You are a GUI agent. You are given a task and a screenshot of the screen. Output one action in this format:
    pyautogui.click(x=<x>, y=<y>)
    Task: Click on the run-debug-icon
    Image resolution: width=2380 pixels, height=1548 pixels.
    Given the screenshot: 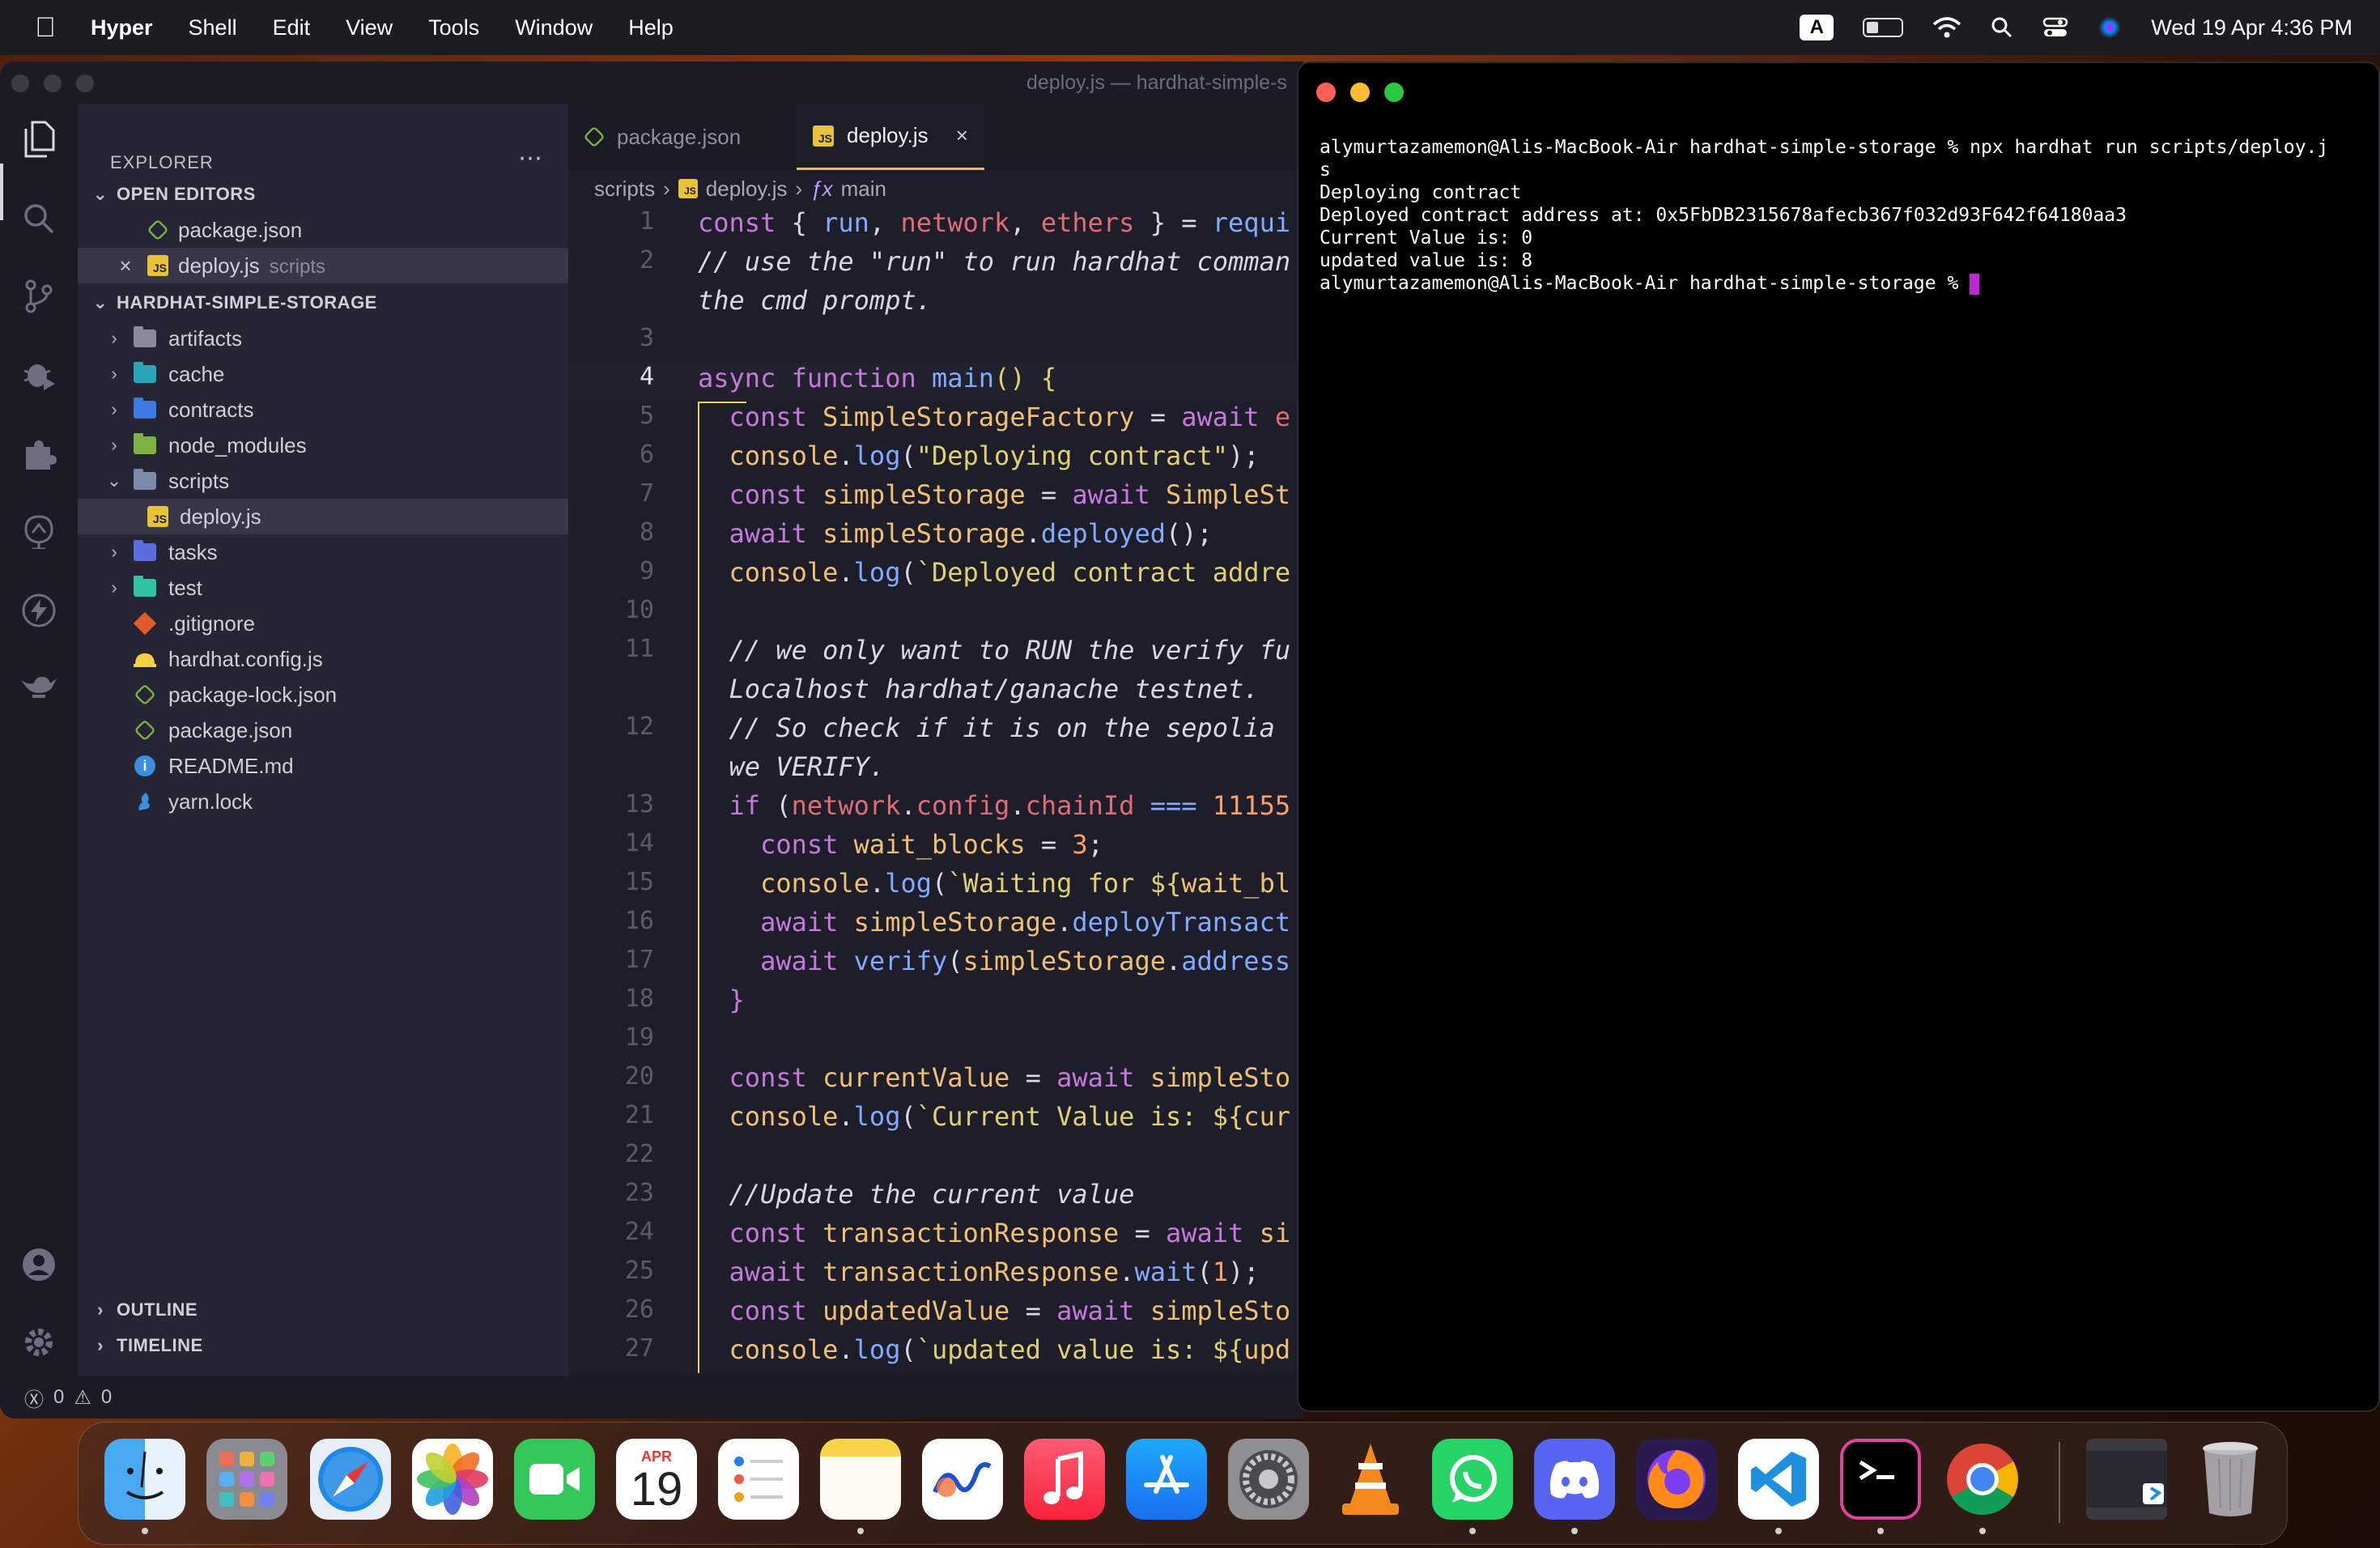 What is the action you would take?
    pyautogui.click(x=38, y=374)
    